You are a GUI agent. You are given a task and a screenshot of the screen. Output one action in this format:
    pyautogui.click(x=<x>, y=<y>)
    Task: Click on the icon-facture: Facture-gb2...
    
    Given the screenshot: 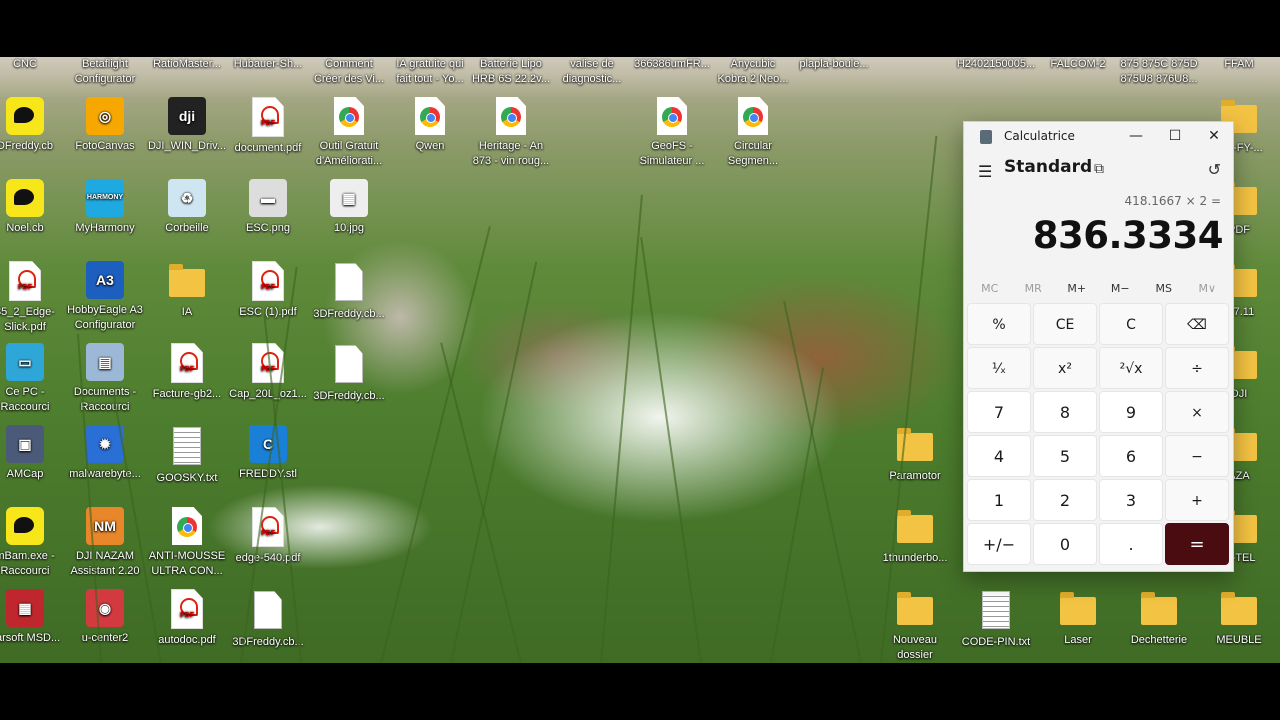 What is the action you would take?
    pyautogui.click(x=187, y=372)
    